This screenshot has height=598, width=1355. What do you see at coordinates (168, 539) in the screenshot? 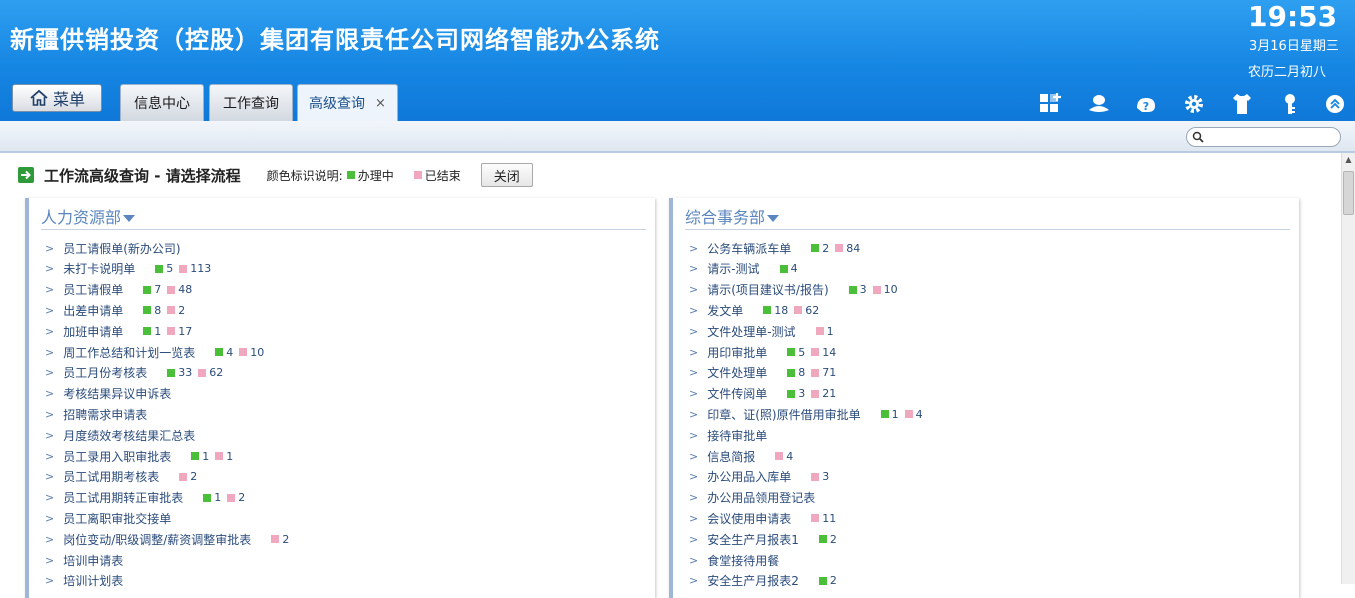
I see `workflow-item: > 岗位变动/职级调整/薪资调整审批表 2` at bounding box center [168, 539].